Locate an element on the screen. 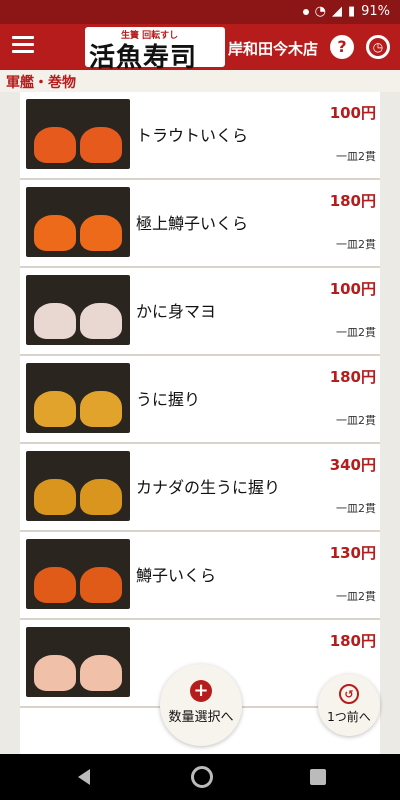 This screenshot has width=400, height=800. previous-label: 1つ前へ is located at coordinates (349, 717).